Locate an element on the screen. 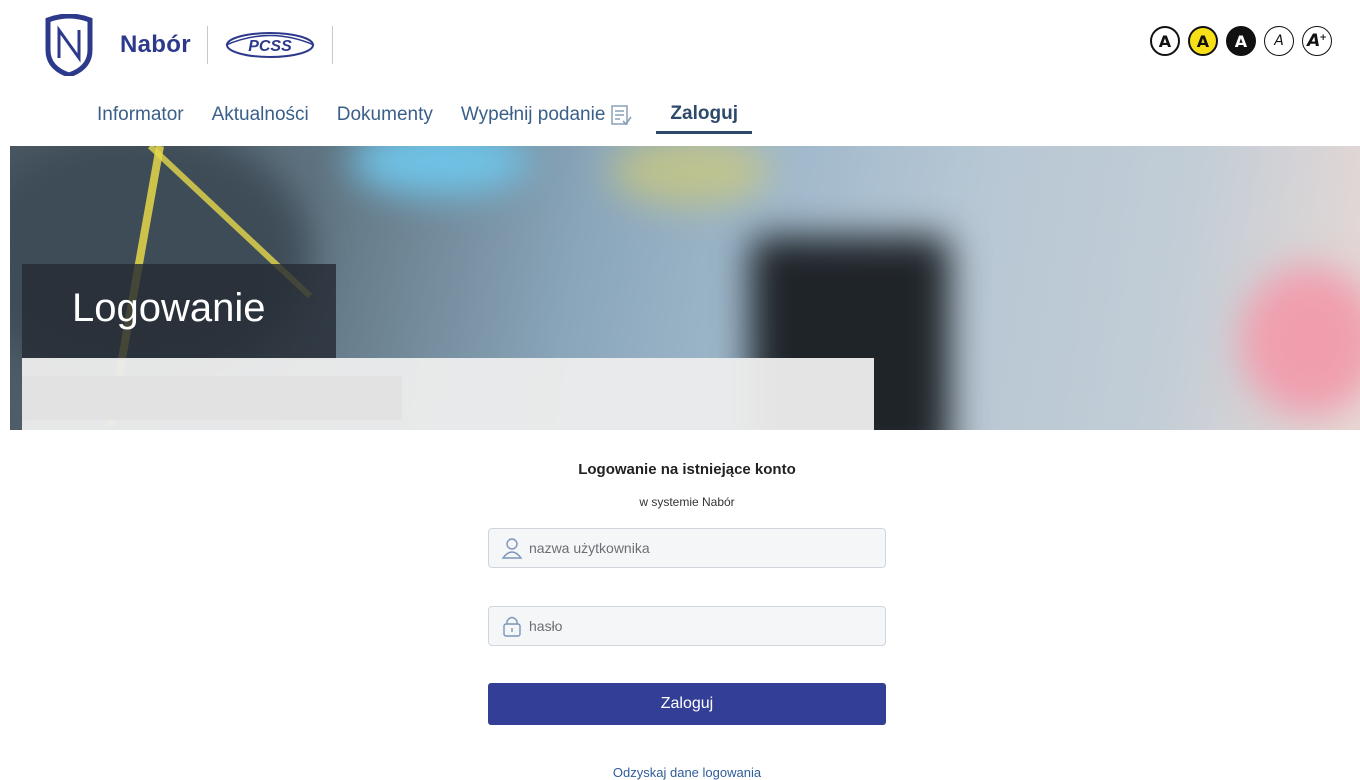 This screenshot has width=1360, height=780. form-subtitle: w systemie Nabór is located at coordinates (687, 502).